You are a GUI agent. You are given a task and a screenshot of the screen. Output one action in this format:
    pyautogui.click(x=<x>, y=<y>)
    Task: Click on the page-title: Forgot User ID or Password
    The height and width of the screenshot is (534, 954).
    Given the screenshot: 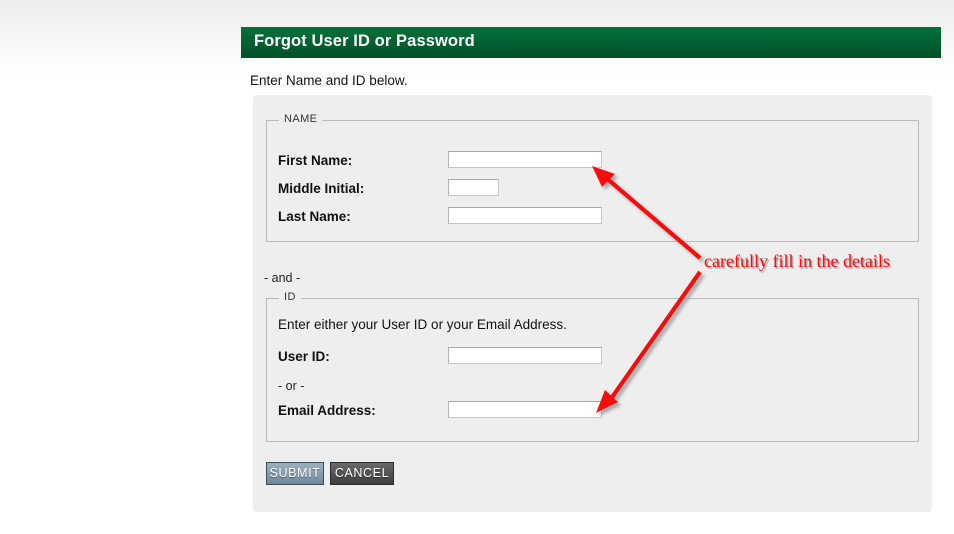 What is the action you would take?
    pyautogui.click(x=364, y=41)
    